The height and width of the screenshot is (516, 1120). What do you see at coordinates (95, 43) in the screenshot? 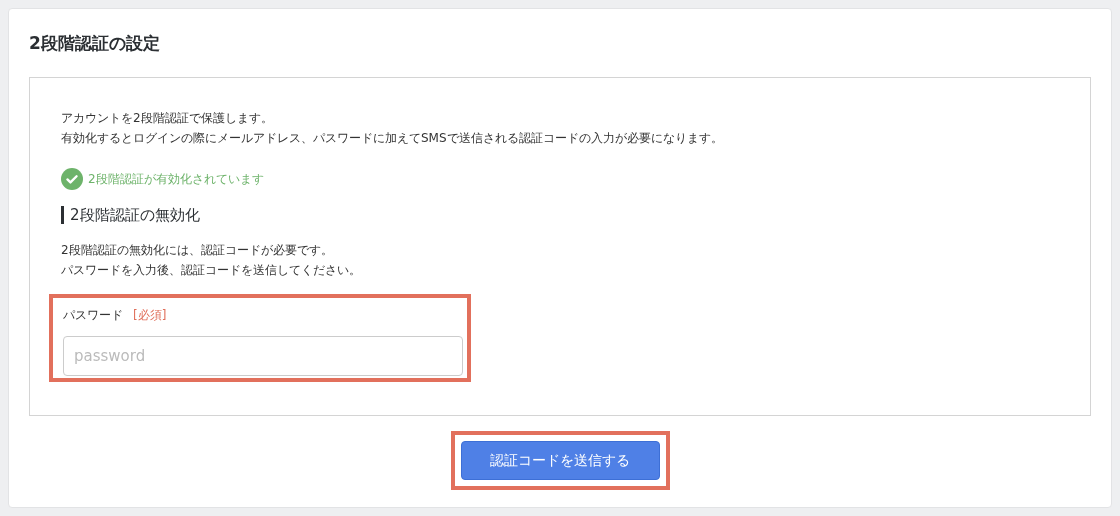
I see `page-title: 2段階認証の設定` at bounding box center [95, 43].